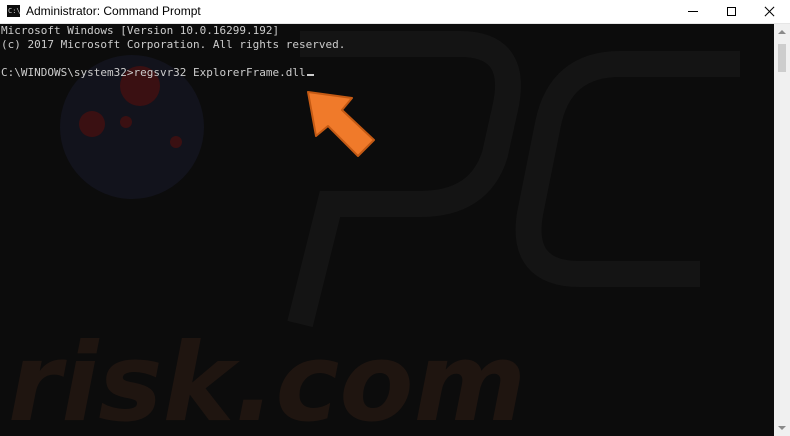 This screenshot has width=790, height=436. I want to click on close-icon, so click(769, 11).